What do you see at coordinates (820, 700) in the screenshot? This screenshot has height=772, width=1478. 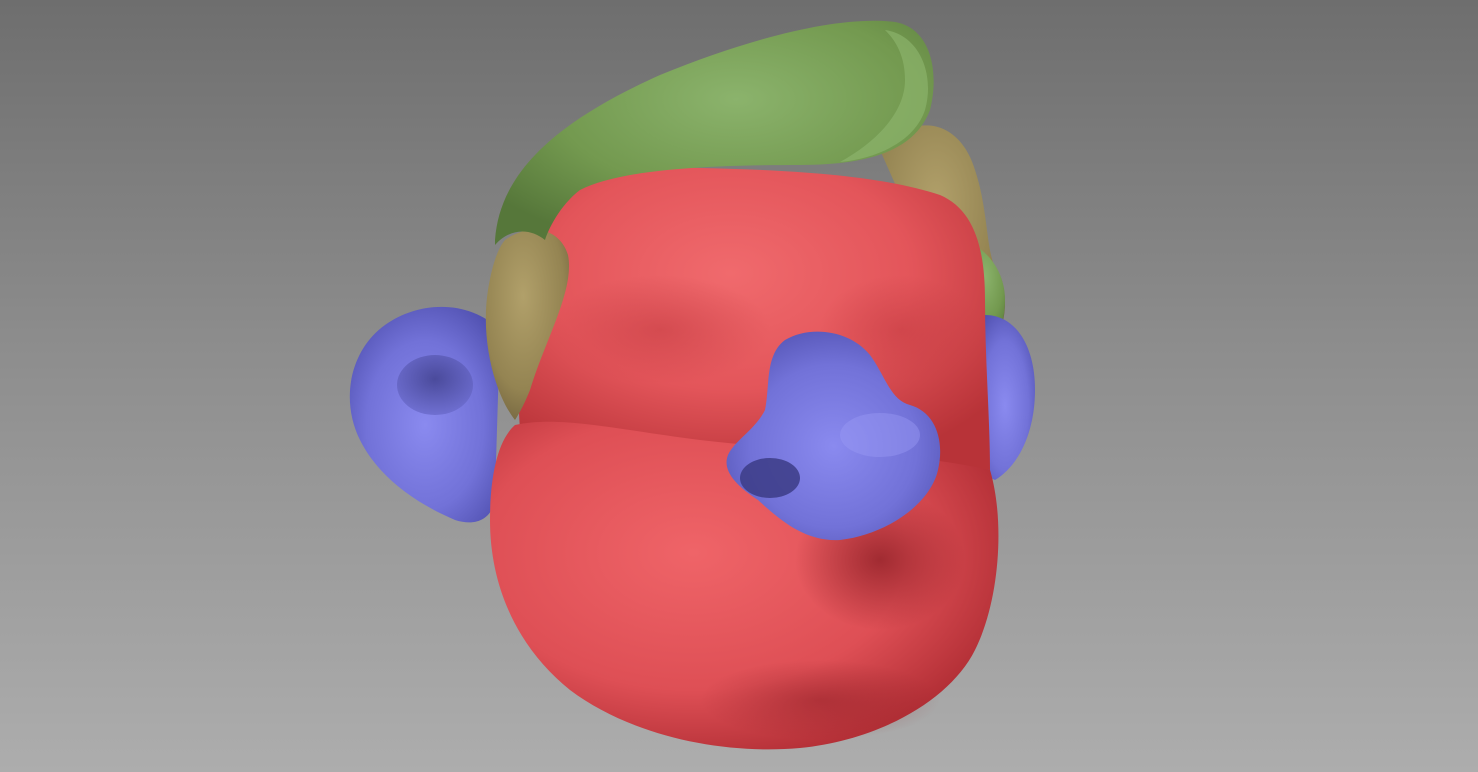 I see `chin-shadow` at bounding box center [820, 700].